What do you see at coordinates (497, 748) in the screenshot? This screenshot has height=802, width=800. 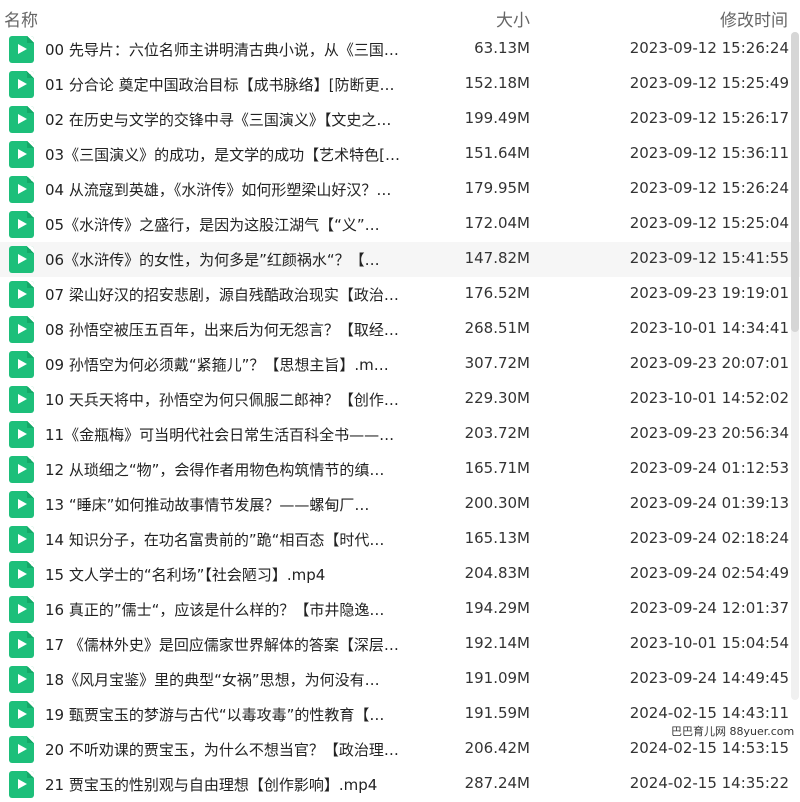 I see `file-size: 206.42M` at bounding box center [497, 748].